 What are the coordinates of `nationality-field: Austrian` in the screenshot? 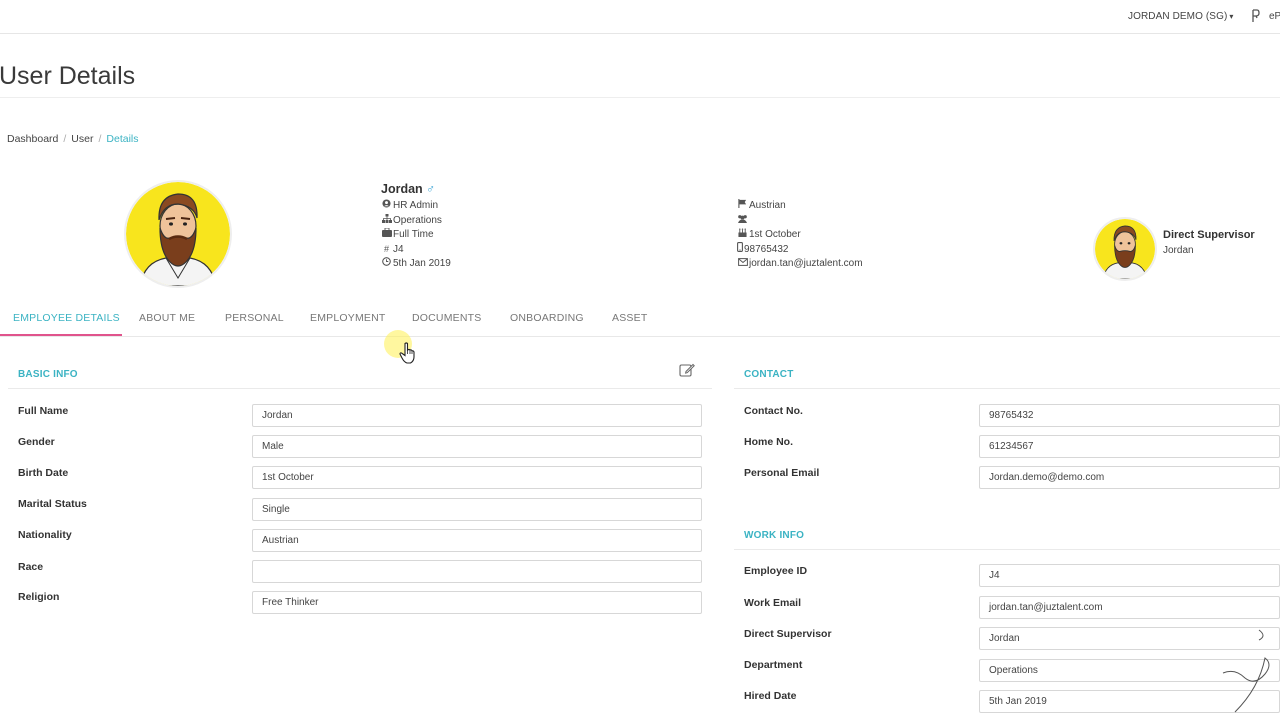 It's located at (477, 540).